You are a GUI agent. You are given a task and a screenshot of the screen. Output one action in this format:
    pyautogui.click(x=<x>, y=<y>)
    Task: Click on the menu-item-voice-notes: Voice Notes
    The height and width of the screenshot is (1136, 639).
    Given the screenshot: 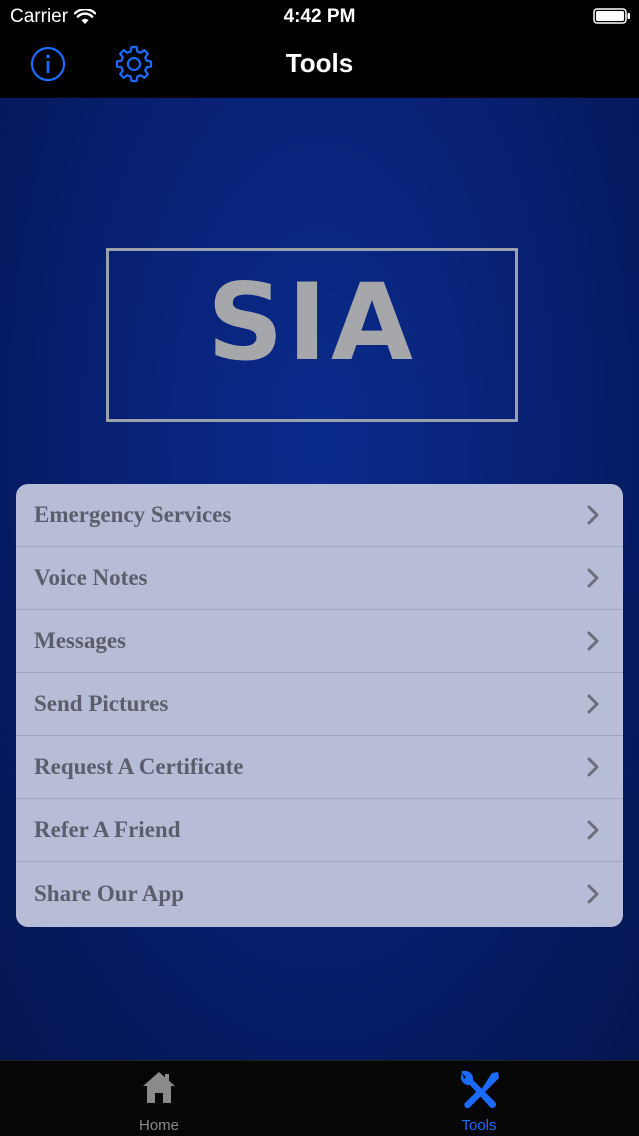 What is the action you would take?
    pyautogui.click(x=319, y=578)
    